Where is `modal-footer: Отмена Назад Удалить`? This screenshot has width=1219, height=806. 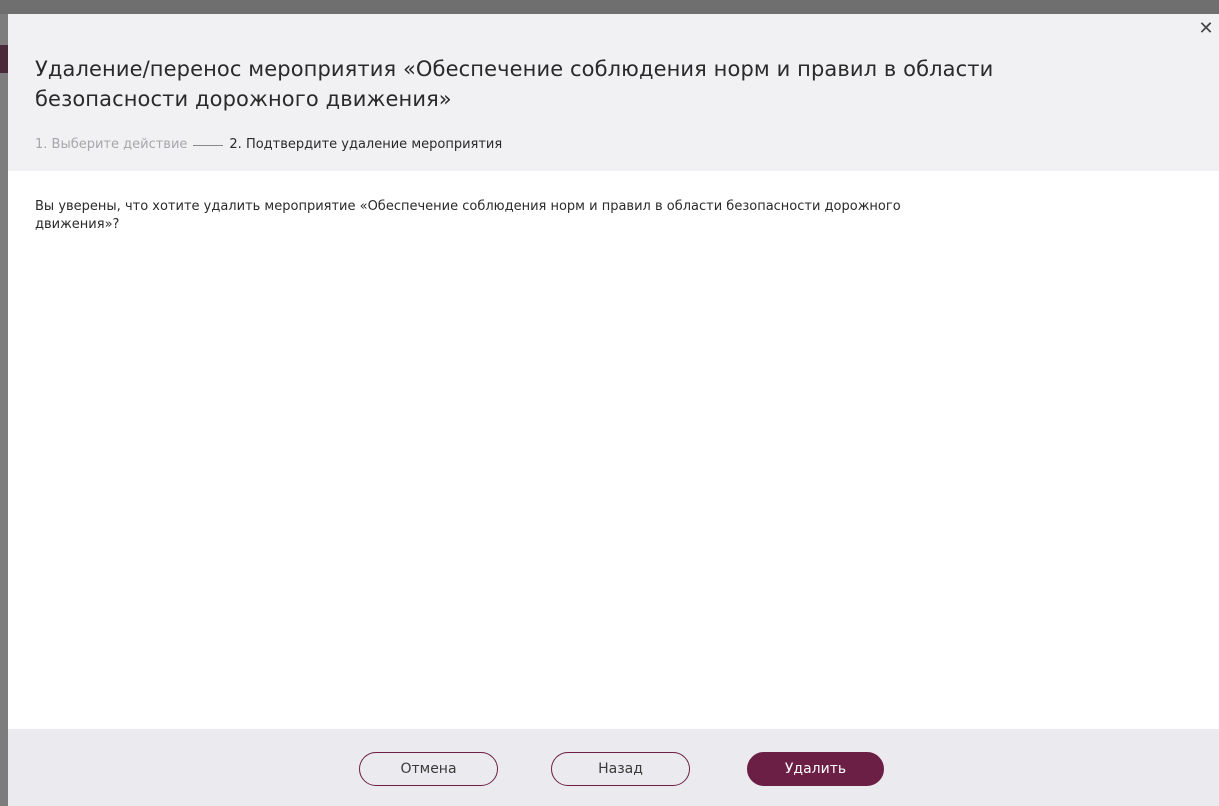
modal-footer: Отмена Назад Удалить is located at coordinates (613, 767).